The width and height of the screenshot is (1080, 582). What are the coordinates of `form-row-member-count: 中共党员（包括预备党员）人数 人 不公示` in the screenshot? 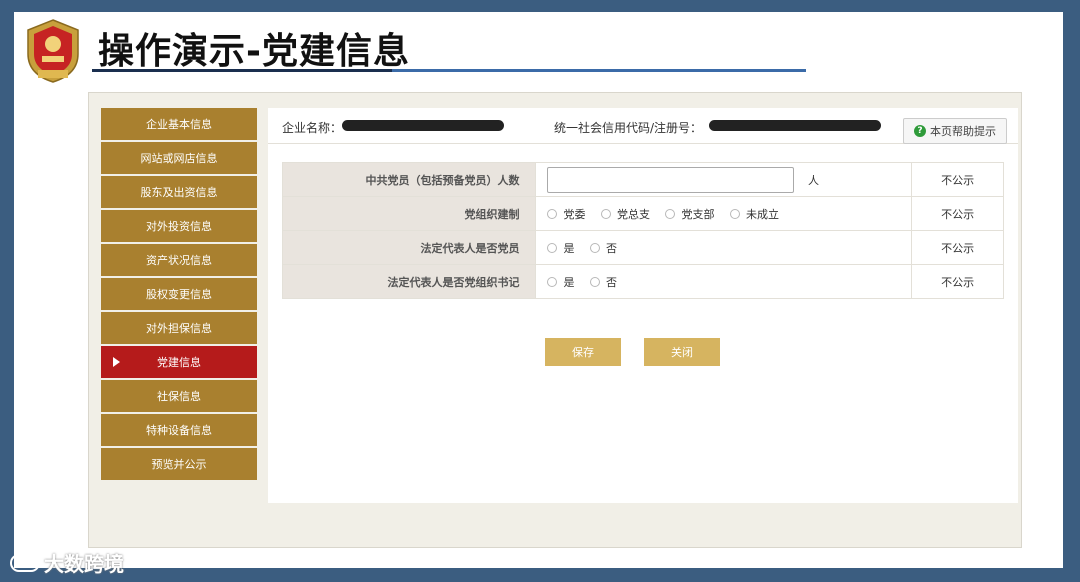 It's located at (642, 179).